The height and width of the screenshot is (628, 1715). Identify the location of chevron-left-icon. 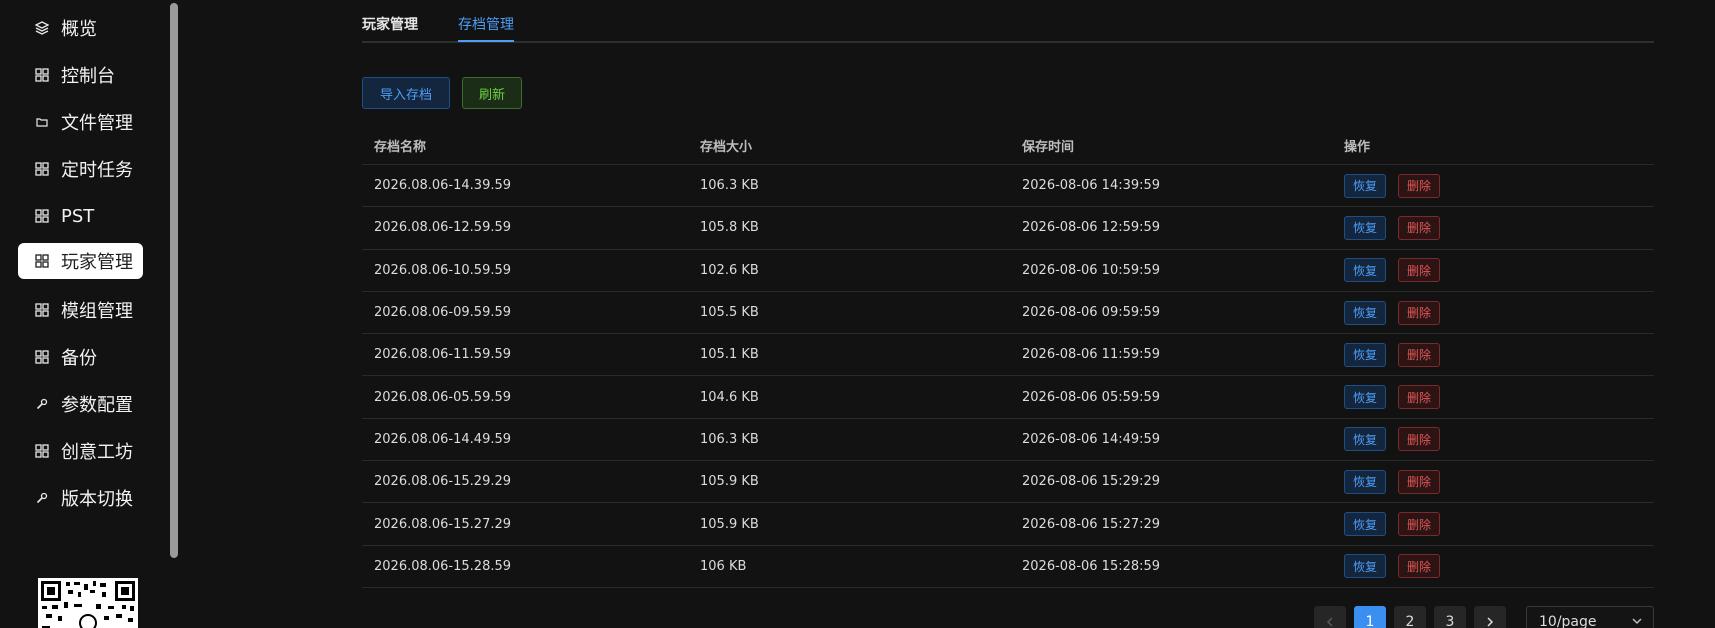
(1329, 622).